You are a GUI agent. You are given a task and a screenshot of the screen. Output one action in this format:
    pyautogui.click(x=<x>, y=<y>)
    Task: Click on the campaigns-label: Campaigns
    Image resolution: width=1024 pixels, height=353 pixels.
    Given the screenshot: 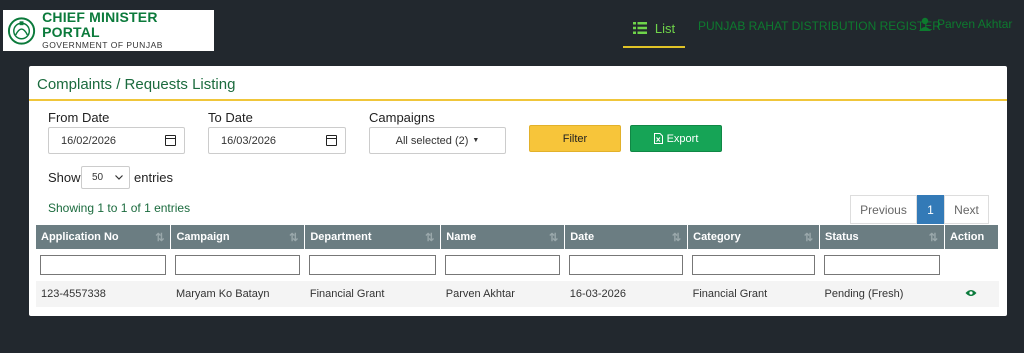 What is the action you would take?
    pyautogui.click(x=402, y=117)
    